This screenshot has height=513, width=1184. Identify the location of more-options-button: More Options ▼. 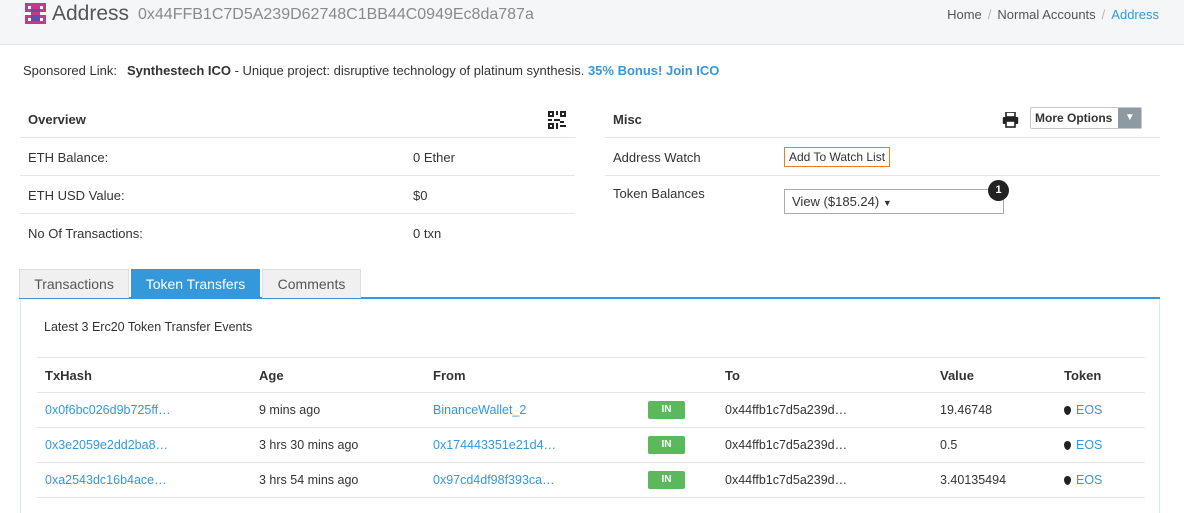
(1086, 118).